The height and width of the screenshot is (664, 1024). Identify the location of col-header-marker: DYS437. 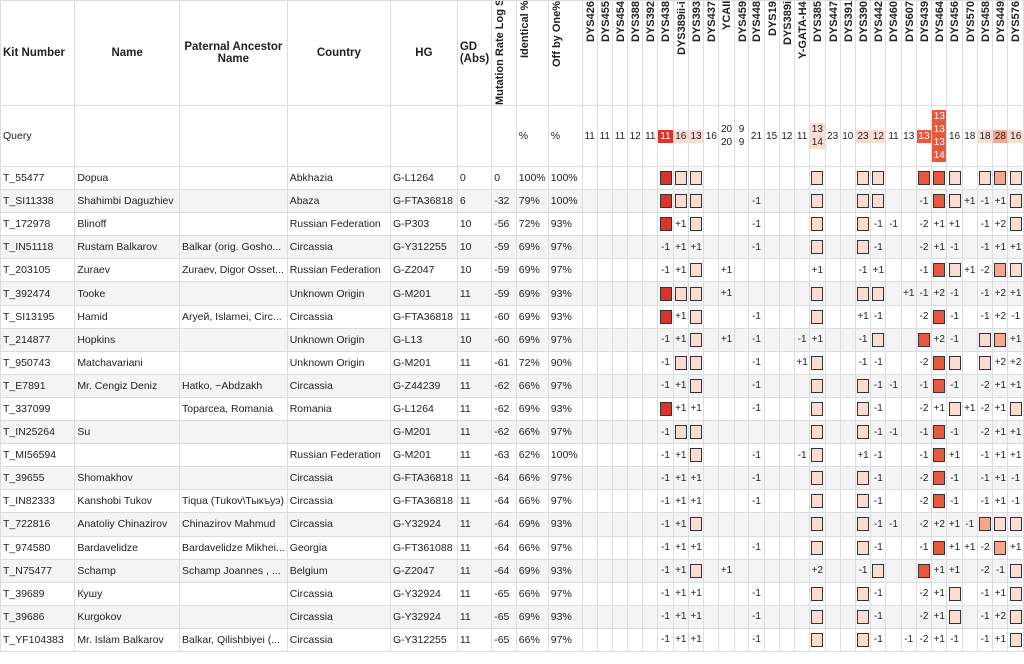
(711, 53).